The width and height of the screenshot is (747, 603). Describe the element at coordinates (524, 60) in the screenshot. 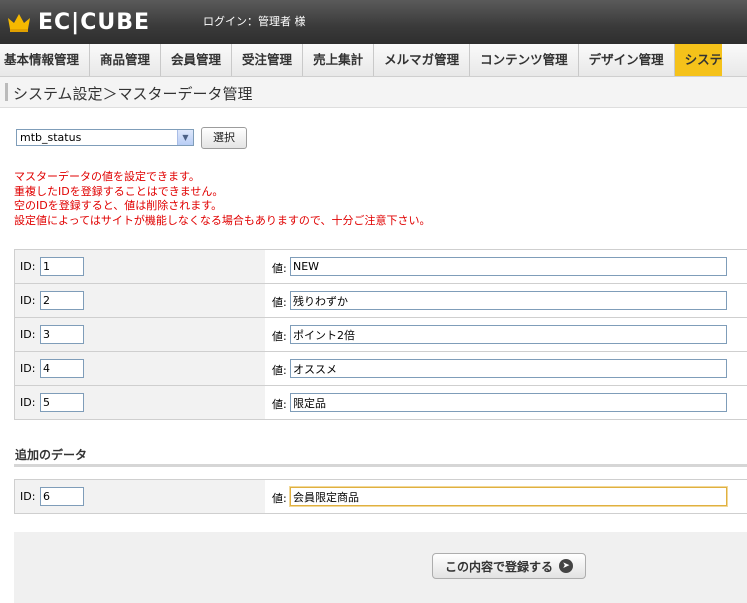

I see `nav-item-contents: コンテンツ管理` at that location.